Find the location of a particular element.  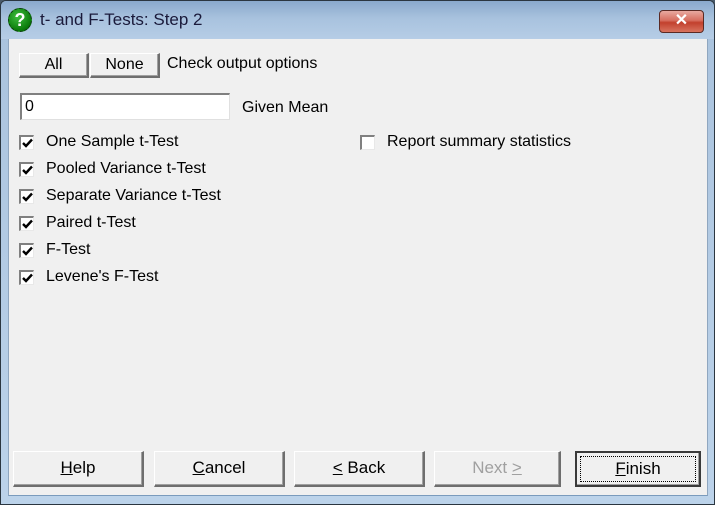

window-title: t- and F-Tests: Step 2 is located at coordinates (121, 19).